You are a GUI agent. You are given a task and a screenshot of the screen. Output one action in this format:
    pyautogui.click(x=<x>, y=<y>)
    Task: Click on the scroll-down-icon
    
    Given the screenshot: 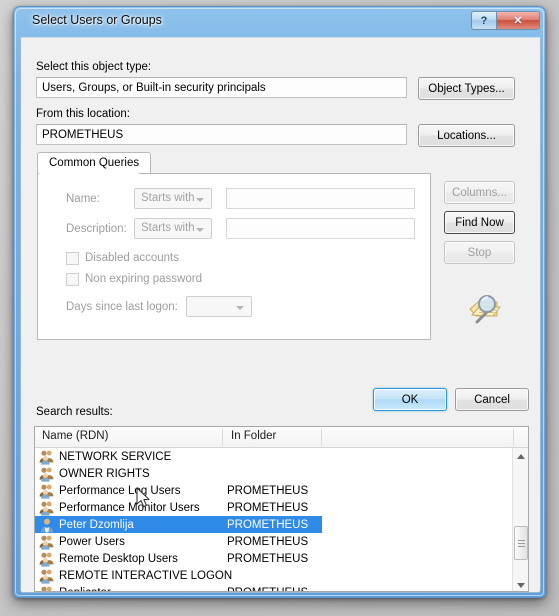 What is the action you would take?
    pyautogui.click(x=520, y=584)
    